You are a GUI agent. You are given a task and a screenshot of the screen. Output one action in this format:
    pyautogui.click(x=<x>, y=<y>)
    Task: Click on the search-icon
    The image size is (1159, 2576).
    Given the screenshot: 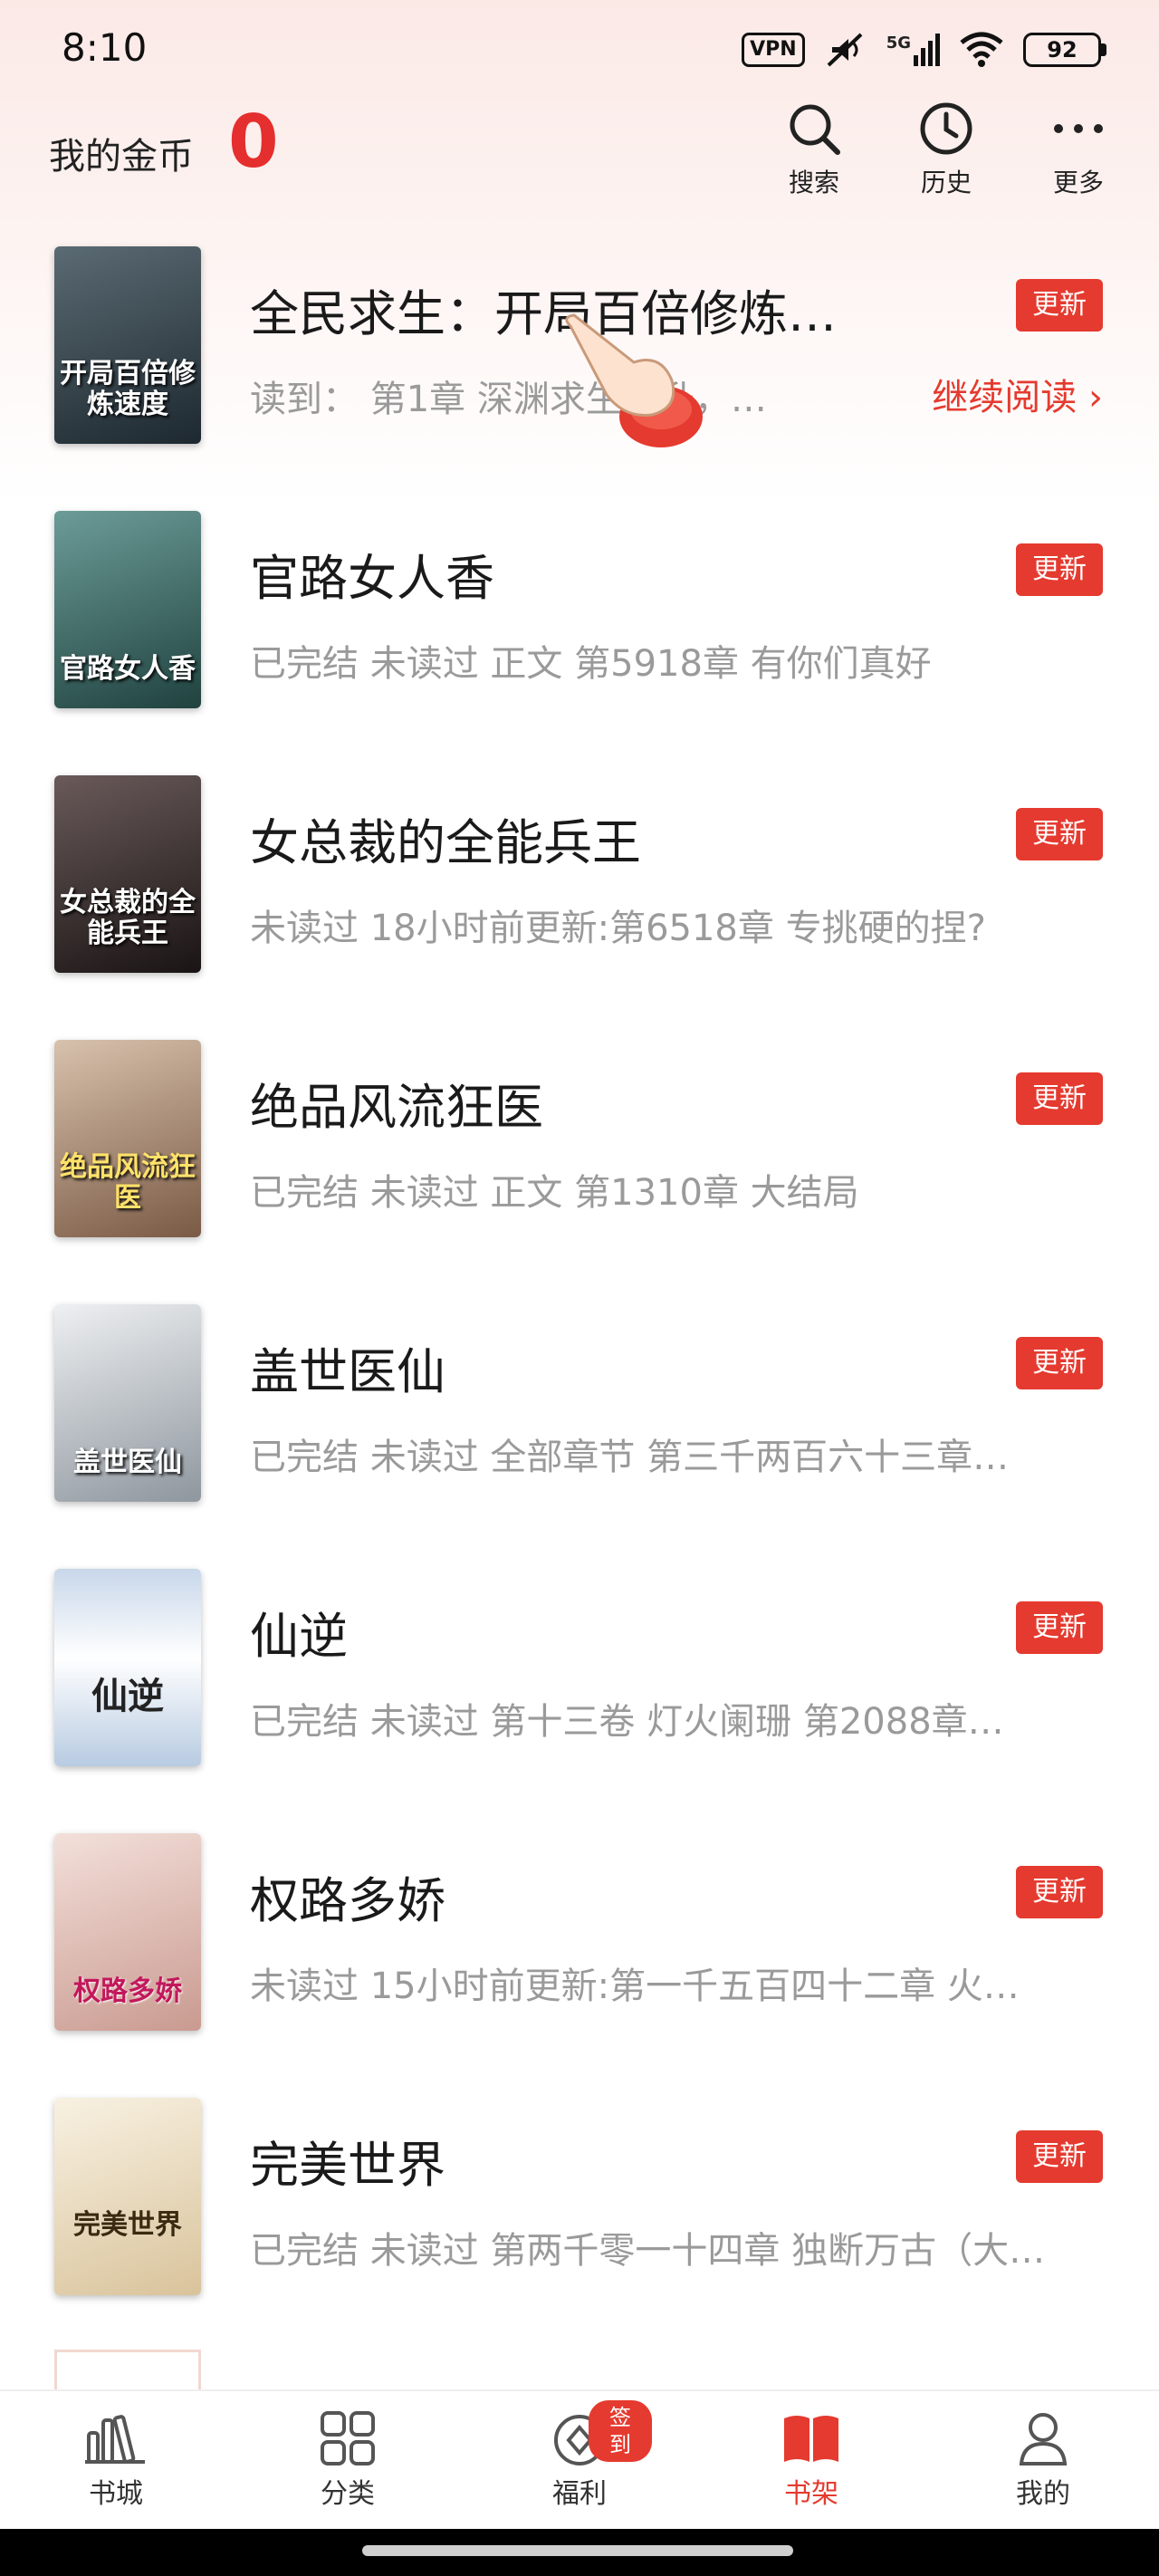 What is the action you would take?
    pyautogui.click(x=815, y=129)
    